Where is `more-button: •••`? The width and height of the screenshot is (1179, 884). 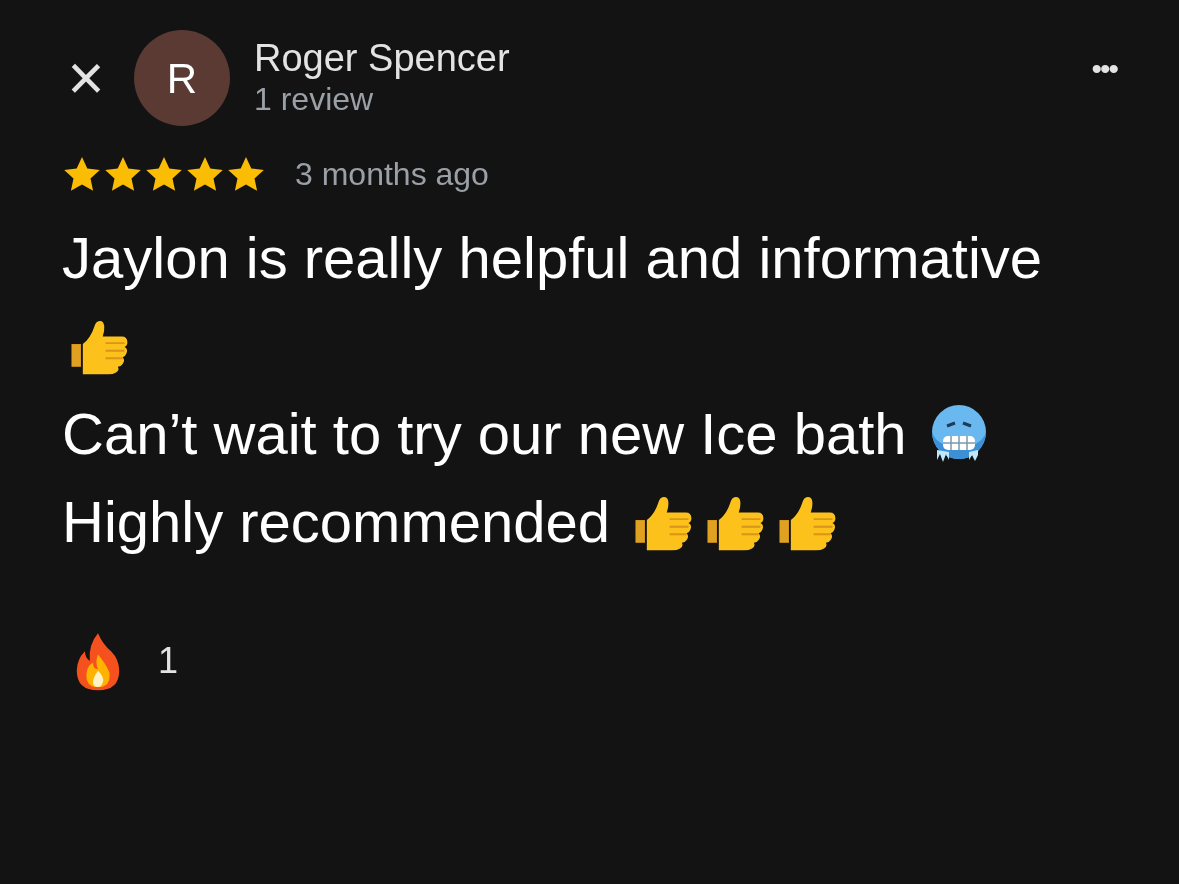 more-button: ••• is located at coordinates (1104, 68).